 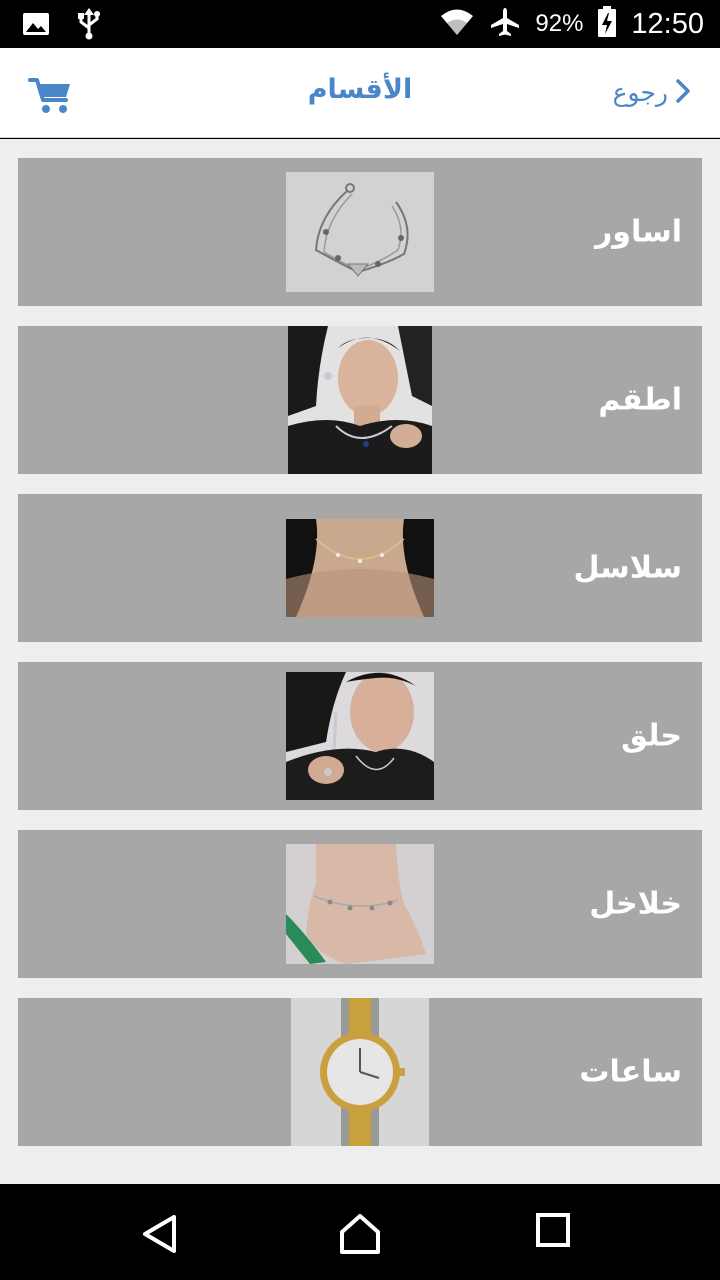 I want to click on back-label: رجوع, so click(x=640, y=92).